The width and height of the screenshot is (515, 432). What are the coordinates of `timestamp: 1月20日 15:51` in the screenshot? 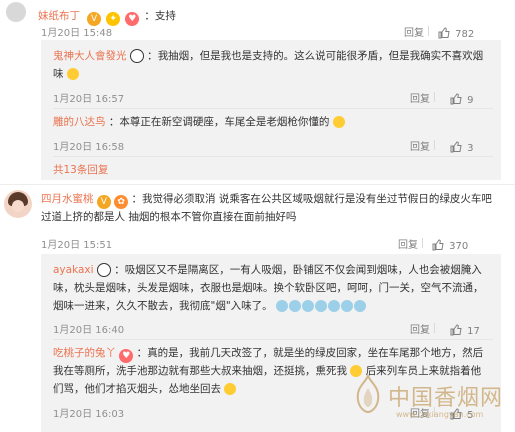 It's located at (77, 245).